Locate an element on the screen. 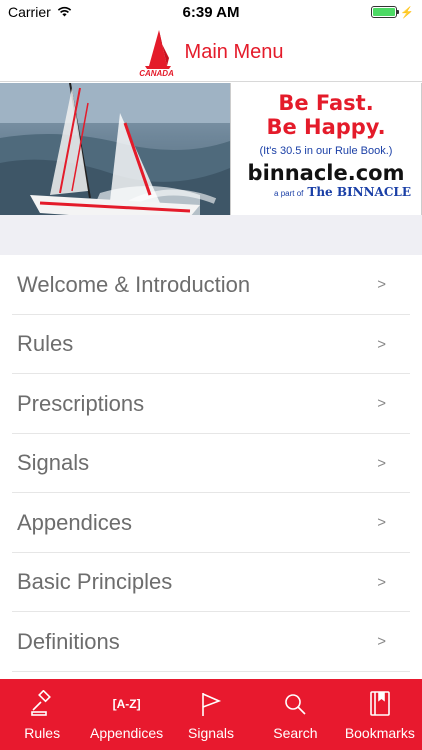  logo-text: CANADA is located at coordinates (156, 73).